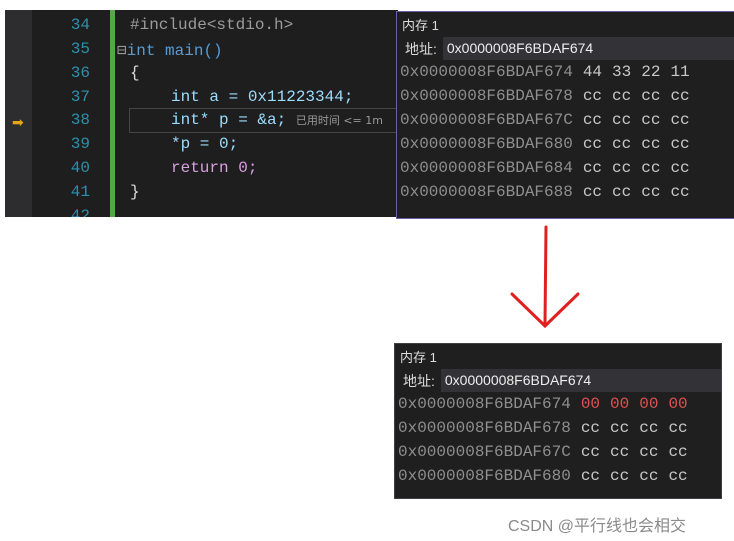  What do you see at coordinates (339, 120) in the screenshot?
I see `perf-tip: 已用时间 <= 1m` at bounding box center [339, 120].